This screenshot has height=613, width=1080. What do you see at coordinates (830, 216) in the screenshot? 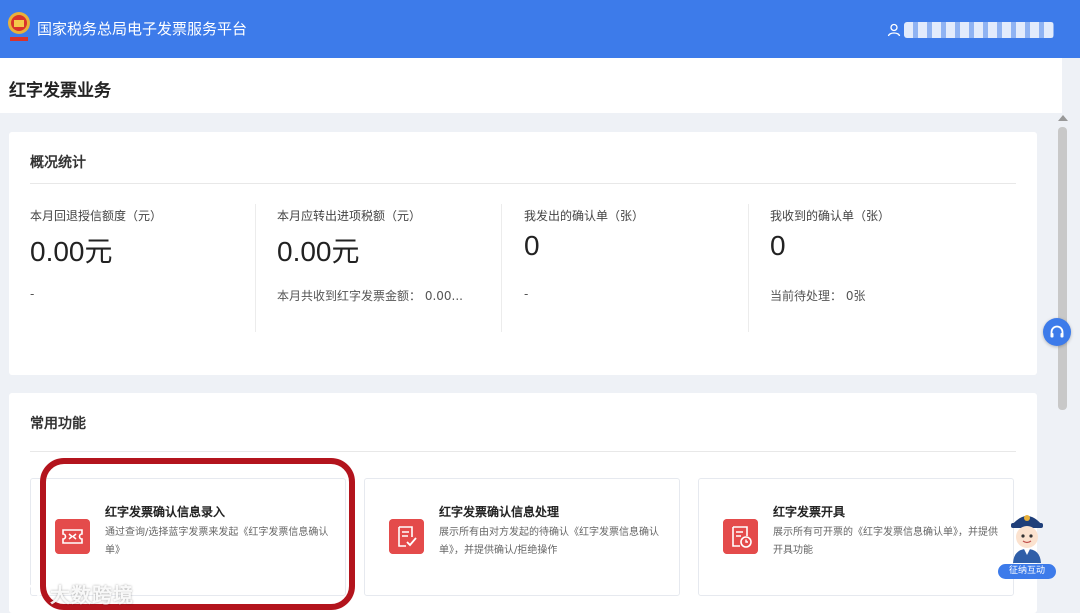
I see `stat-label: 我收到的确认单（张）` at bounding box center [830, 216].